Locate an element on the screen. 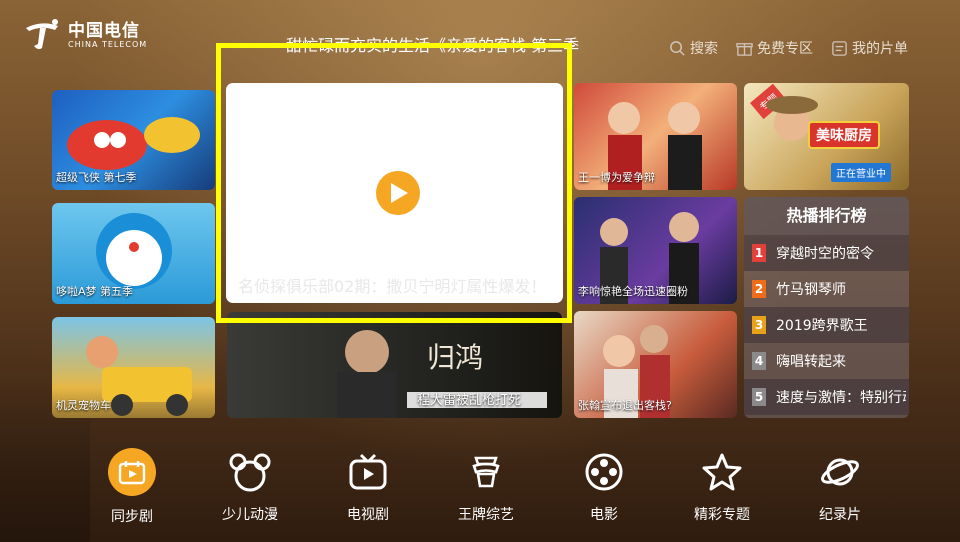  nav-sync-drama: 同步剧 is located at coordinates (132, 489).